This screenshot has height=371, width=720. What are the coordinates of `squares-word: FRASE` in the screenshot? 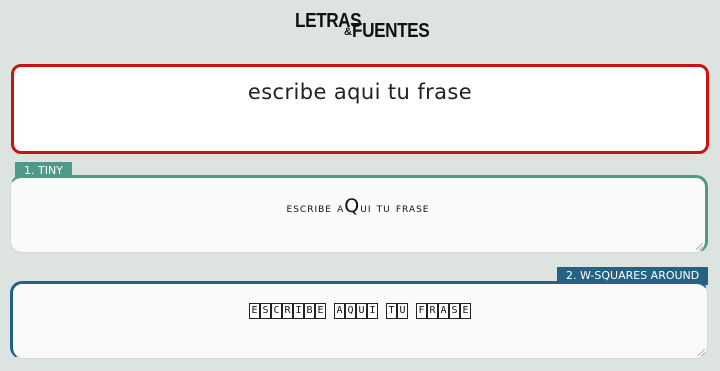 It's located at (443, 308).